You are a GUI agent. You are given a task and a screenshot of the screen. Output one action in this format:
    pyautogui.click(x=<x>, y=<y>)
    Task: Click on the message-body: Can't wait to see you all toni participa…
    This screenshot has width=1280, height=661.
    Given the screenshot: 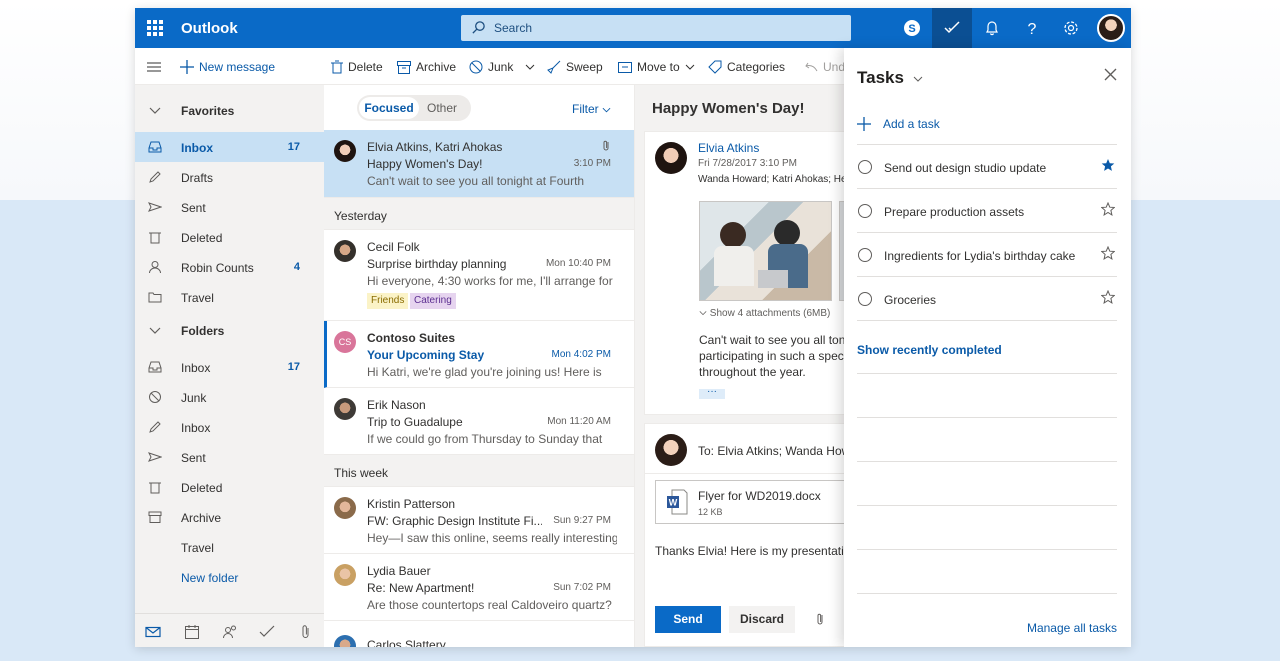 What is the action you would take?
    pyautogui.click(x=772, y=356)
    